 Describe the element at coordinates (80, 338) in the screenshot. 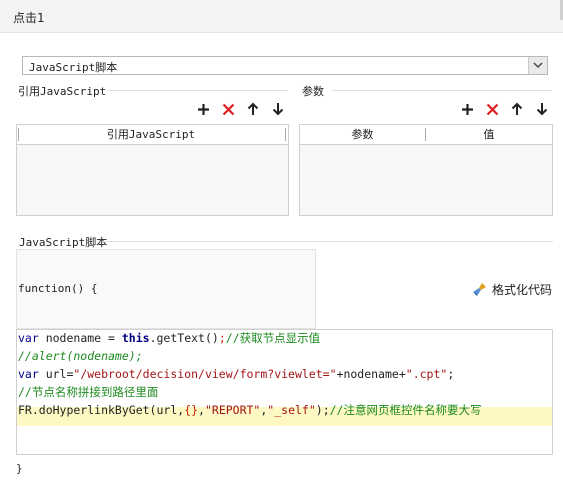

I see `code-token: nodename =` at that location.